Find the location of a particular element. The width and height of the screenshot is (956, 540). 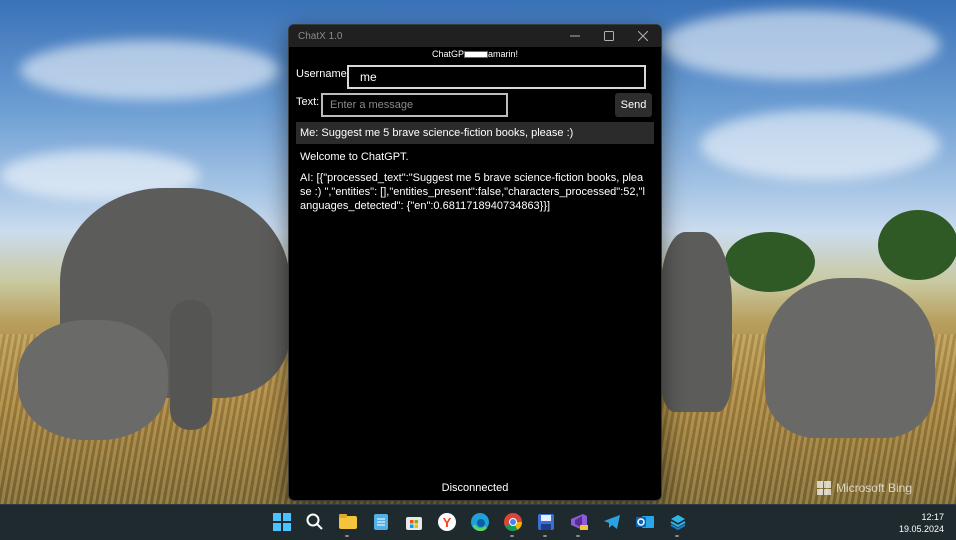

close-icon is located at coordinates (643, 36).